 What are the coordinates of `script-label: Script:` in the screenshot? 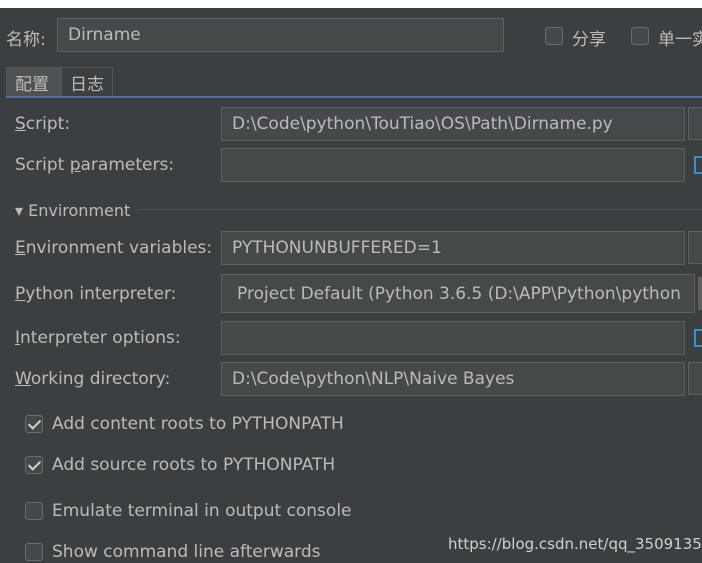 It's located at (43, 124).